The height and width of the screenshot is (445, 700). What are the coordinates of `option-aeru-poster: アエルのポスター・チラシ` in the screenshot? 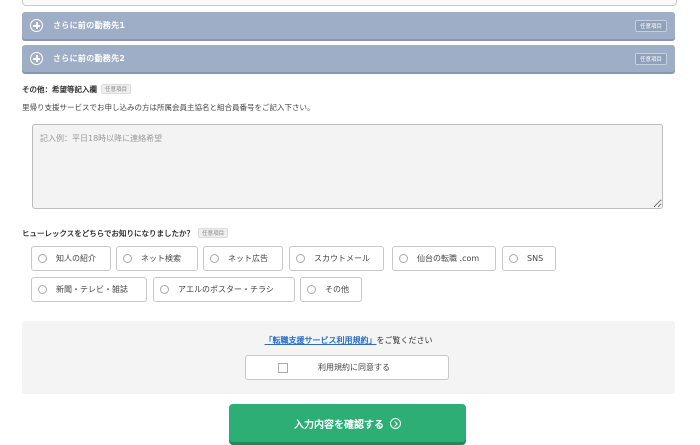 It's located at (224, 289).